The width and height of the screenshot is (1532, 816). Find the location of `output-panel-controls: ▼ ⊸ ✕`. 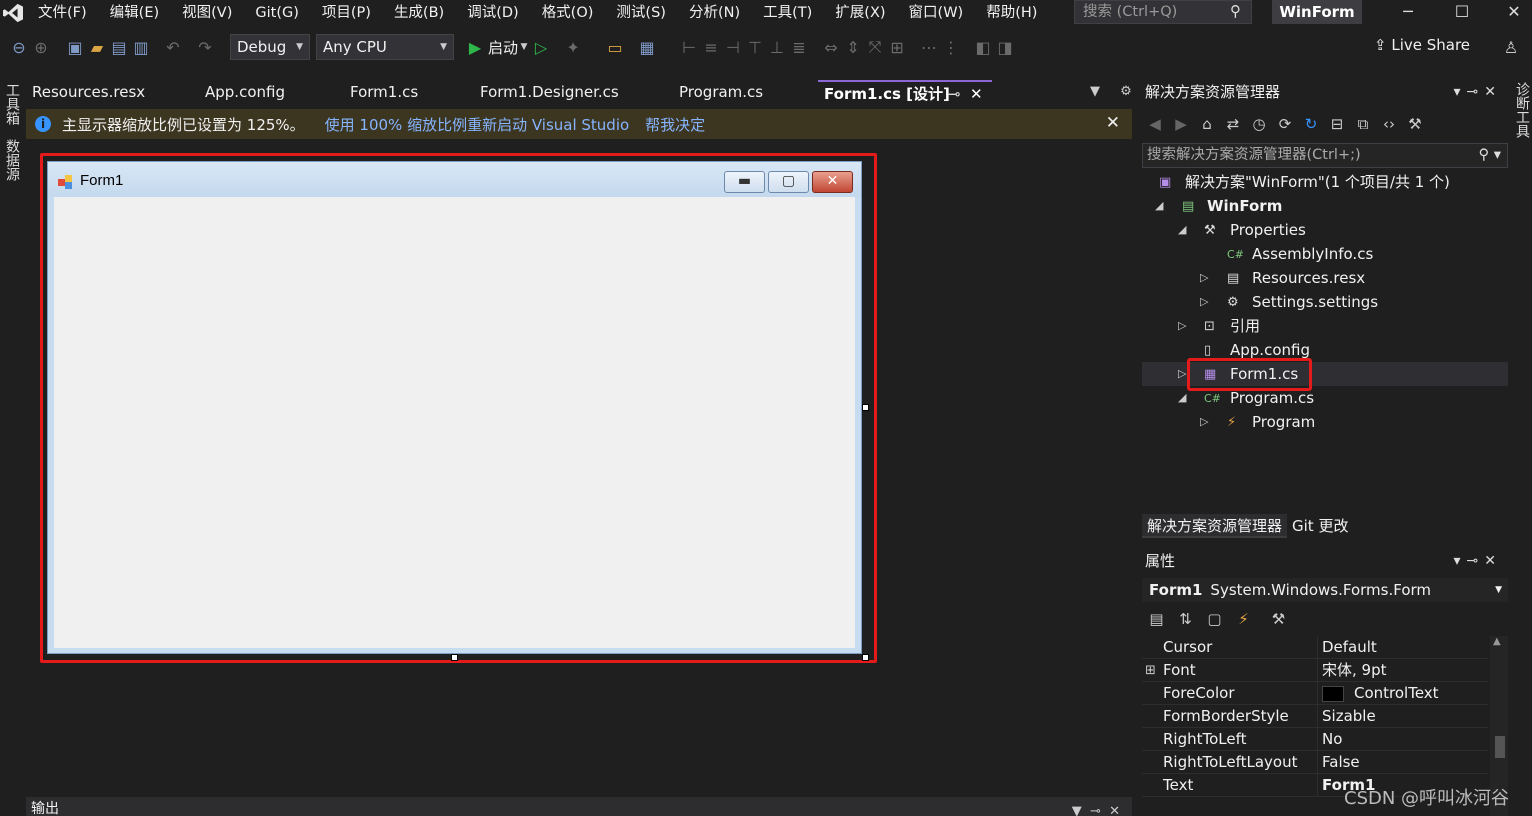

output-panel-controls: ▼ ⊸ ✕ is located at coordinates (1096, 808).